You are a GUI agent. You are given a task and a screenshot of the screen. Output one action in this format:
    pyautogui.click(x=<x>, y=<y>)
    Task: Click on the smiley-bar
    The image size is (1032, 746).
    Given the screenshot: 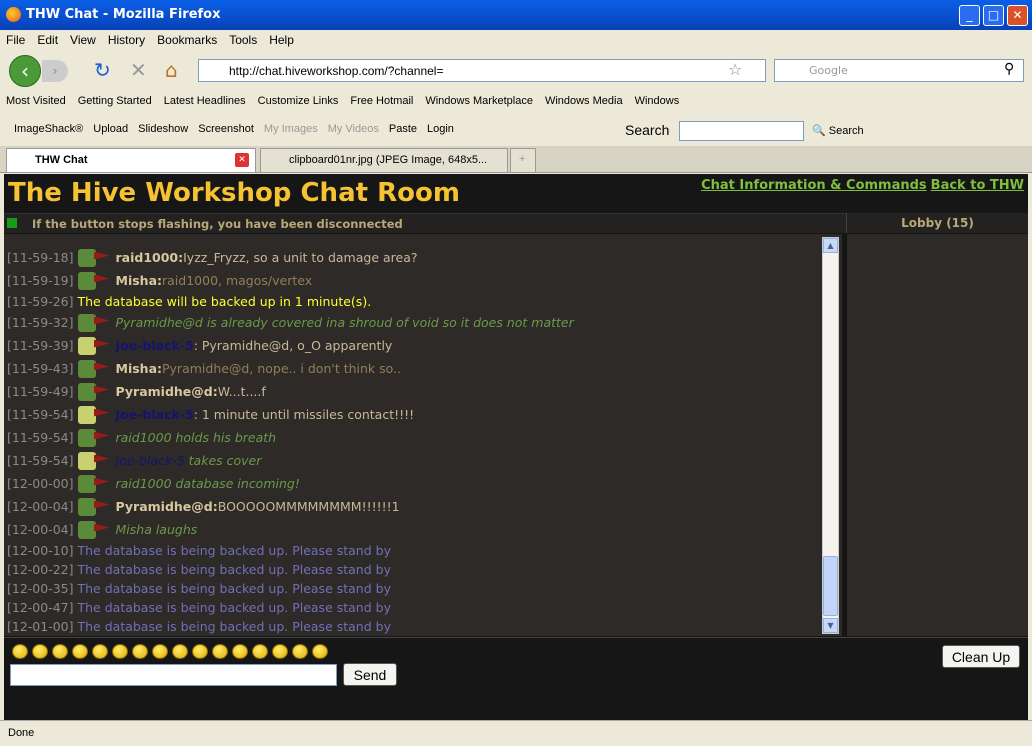 What is the action you would take?
    pyautogui.click(x=170, y=651)
    